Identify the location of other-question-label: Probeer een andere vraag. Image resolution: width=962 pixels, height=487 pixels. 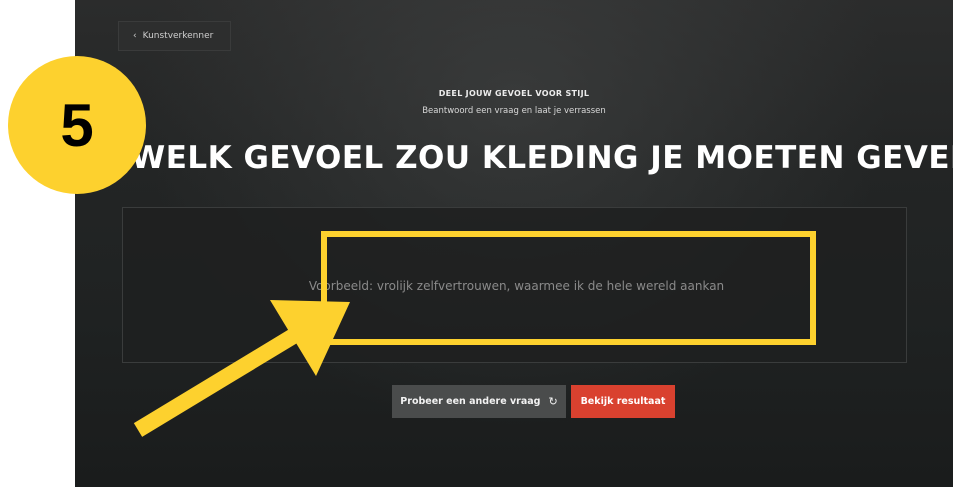
(470, 401).